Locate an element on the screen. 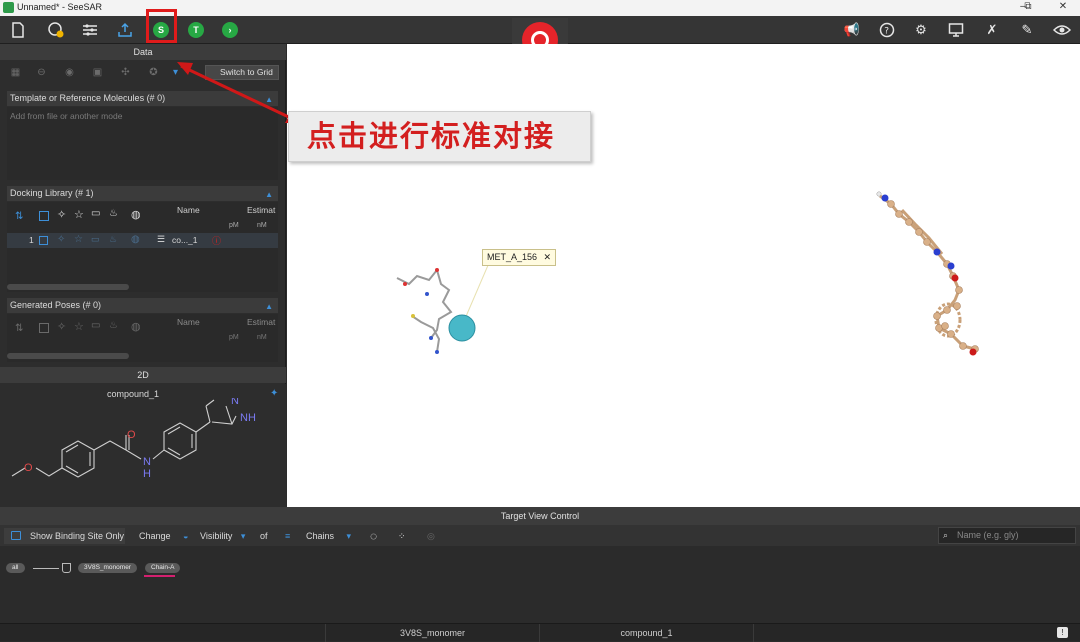 The image size is (1080, 642). help-icon: ? is located at coordinates (887, 30).